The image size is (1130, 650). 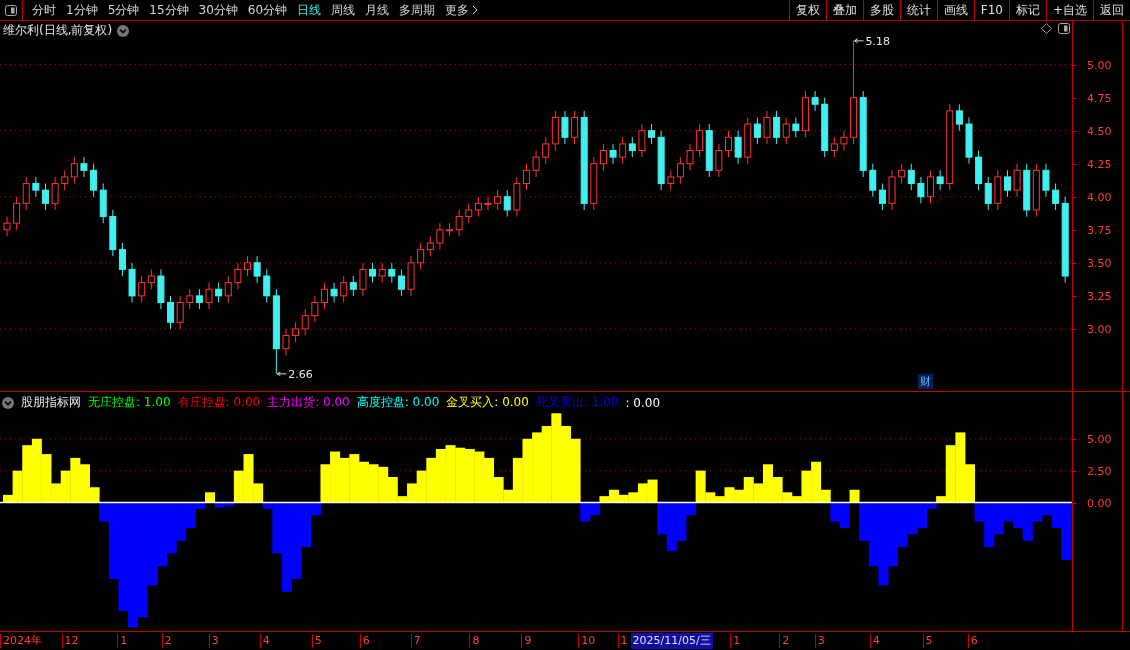 What do you see at coordinates (267, 10) in the screenshot?
I see `period-tab: 60分钟` at bounding box center [267, 10].